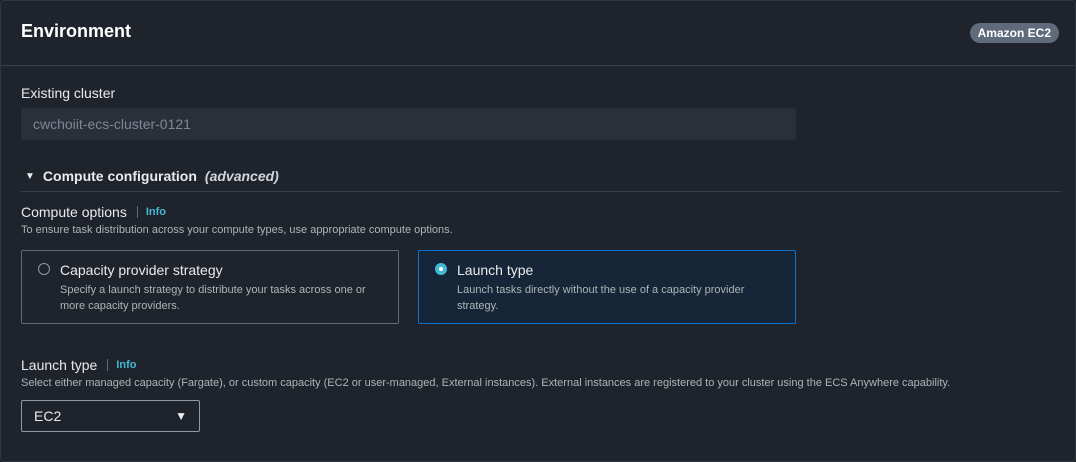  What do you see at coordinates (74, 212) in the screenshot?
I see `compute-options-label: Compute options` at bounding box center [74, 212].